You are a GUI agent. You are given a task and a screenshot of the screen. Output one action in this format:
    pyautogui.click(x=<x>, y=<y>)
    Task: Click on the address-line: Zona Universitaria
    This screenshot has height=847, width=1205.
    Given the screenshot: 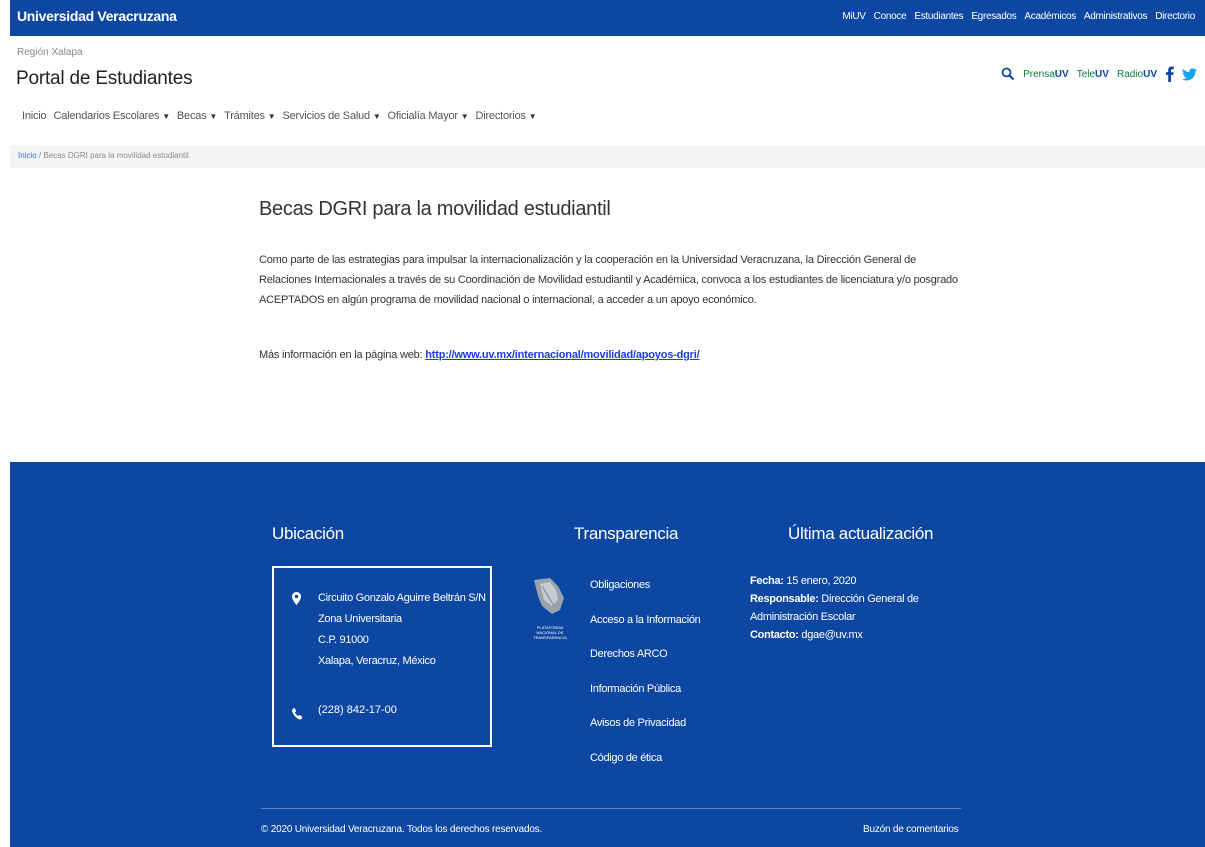 What is the action you would take?
    pyautogui.click(x=360, y=619)
    